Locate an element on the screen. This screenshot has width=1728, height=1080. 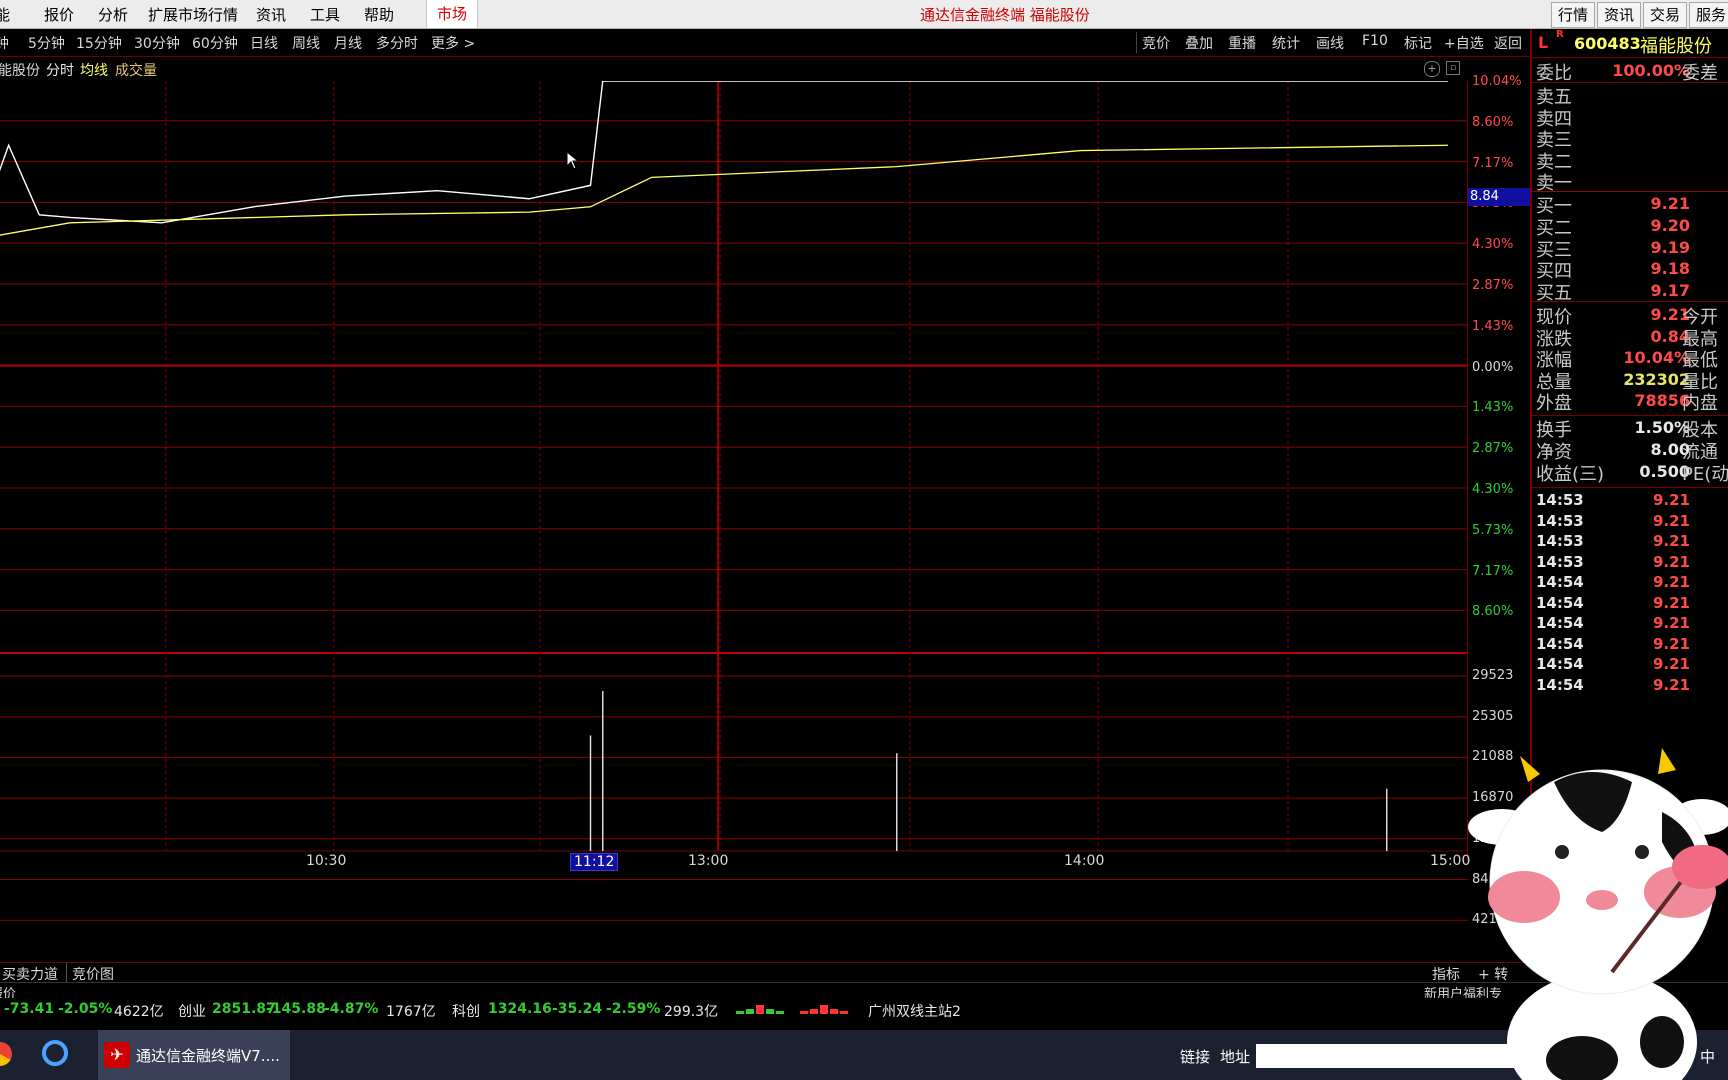
volume-axis-label: 25305 is located at coordinates (1493, 716).